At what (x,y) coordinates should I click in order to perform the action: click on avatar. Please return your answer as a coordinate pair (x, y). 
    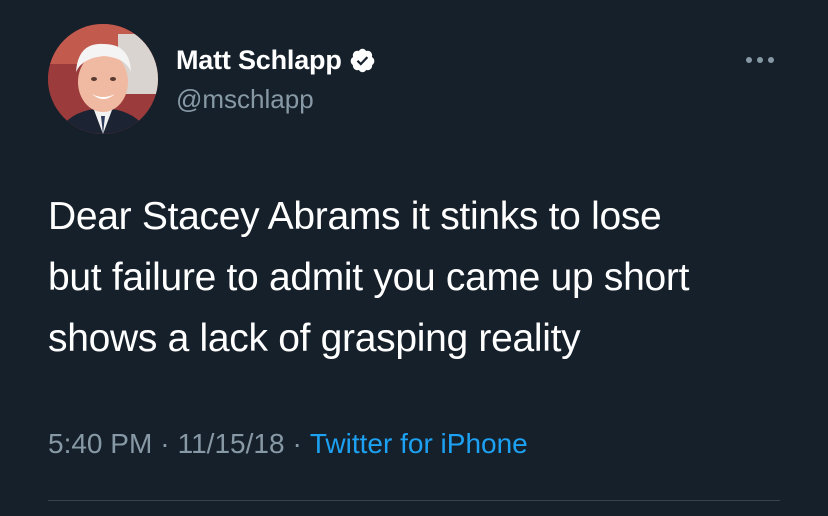
    Looking at the image, I should click on (103, 79).